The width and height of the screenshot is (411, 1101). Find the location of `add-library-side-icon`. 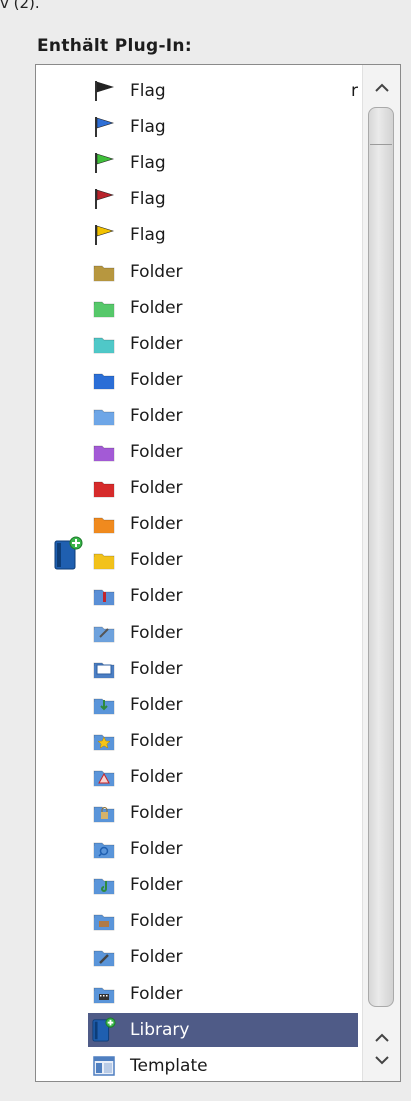

add-library-side-icon is located at coordinates (68, 555).